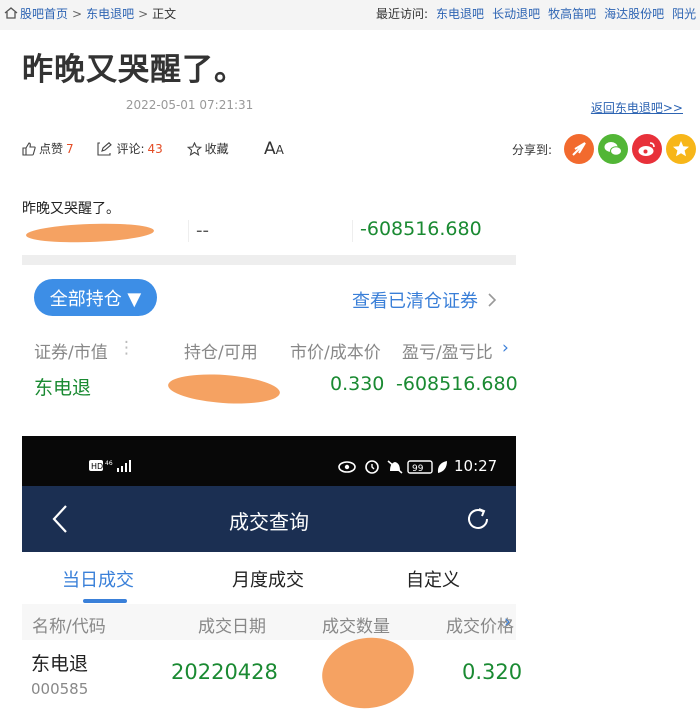 Image resolution: width=700 pixels, height=725 pixels. What do you see at coordinates (402, 14) in the screenshot?
I see `recent-visits-label: 最近访问:` at bounding box center [402, 14].